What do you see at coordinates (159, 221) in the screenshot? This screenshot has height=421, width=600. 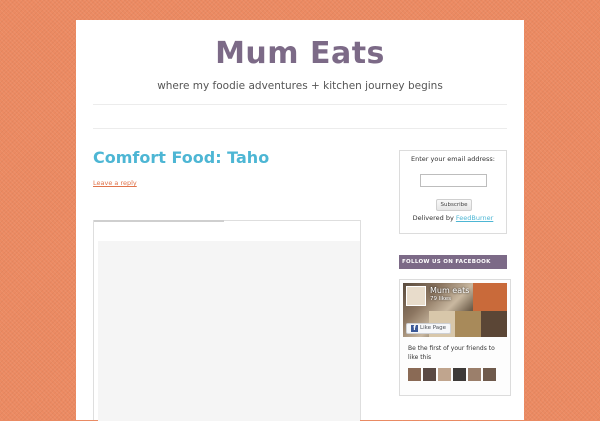 I see `gallery-top-border` at bounding box center [159, 221].